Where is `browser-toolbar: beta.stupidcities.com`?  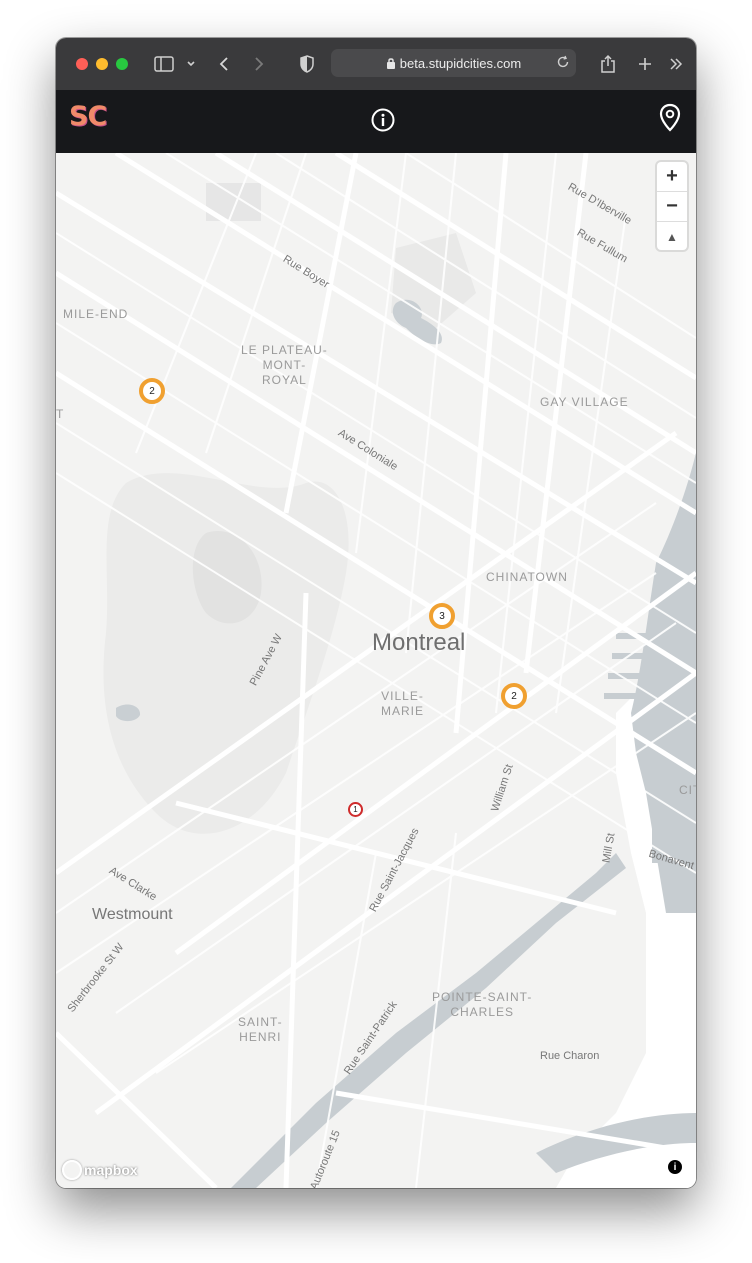
browser-toolbar: beta.stupidcities.com is located at coordinates (376, 64).